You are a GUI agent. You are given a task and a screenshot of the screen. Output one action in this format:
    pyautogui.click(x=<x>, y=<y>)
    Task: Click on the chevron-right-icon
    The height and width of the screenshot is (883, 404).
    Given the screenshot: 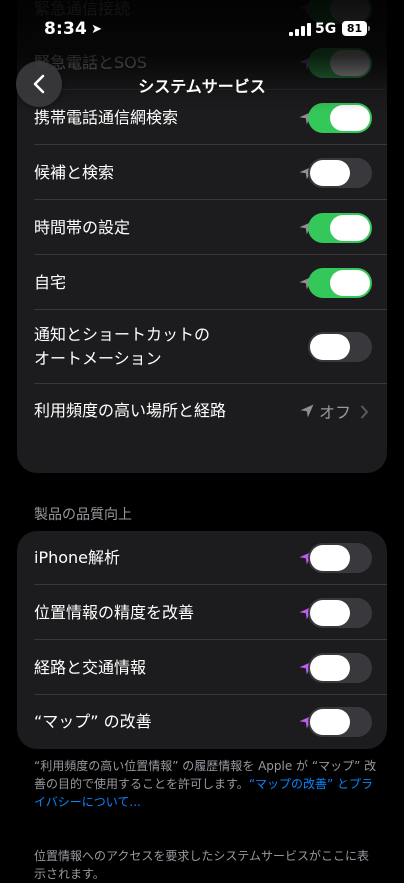 What is the action you would take?
    pyautogui.click(x=364, y=411)
    